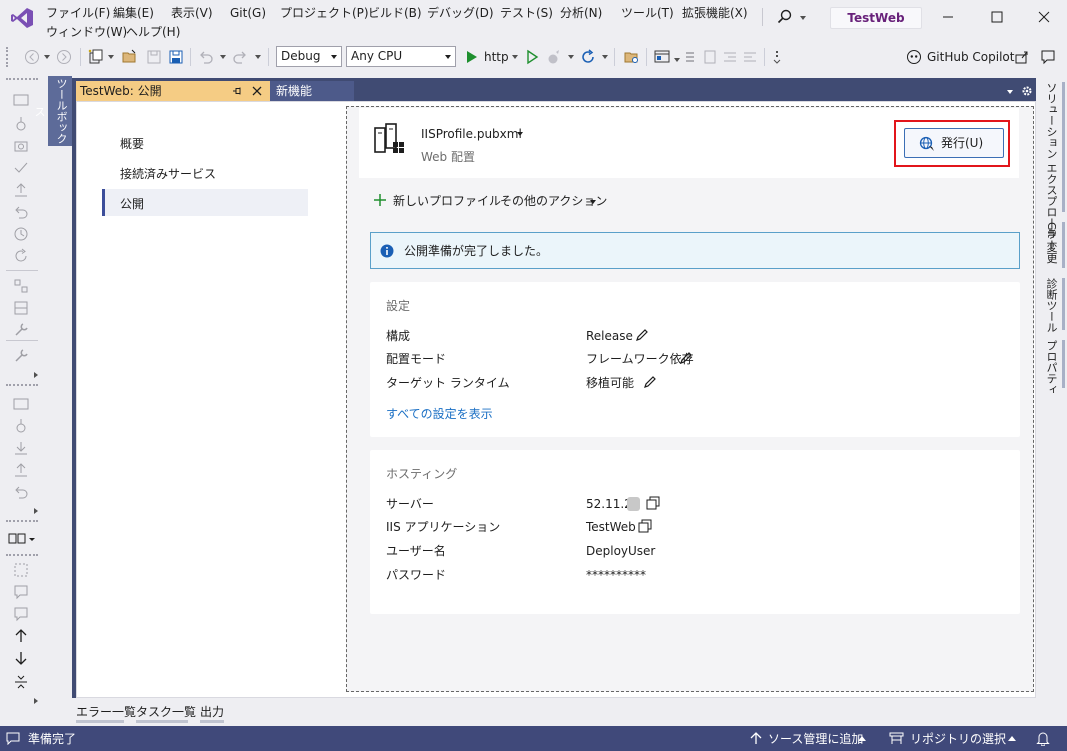 The image size is (1067, 751). What do you see at coordinates (632, 57) in the screenshot?
I see `folder-search-icon` at bounding box center [632, 57].